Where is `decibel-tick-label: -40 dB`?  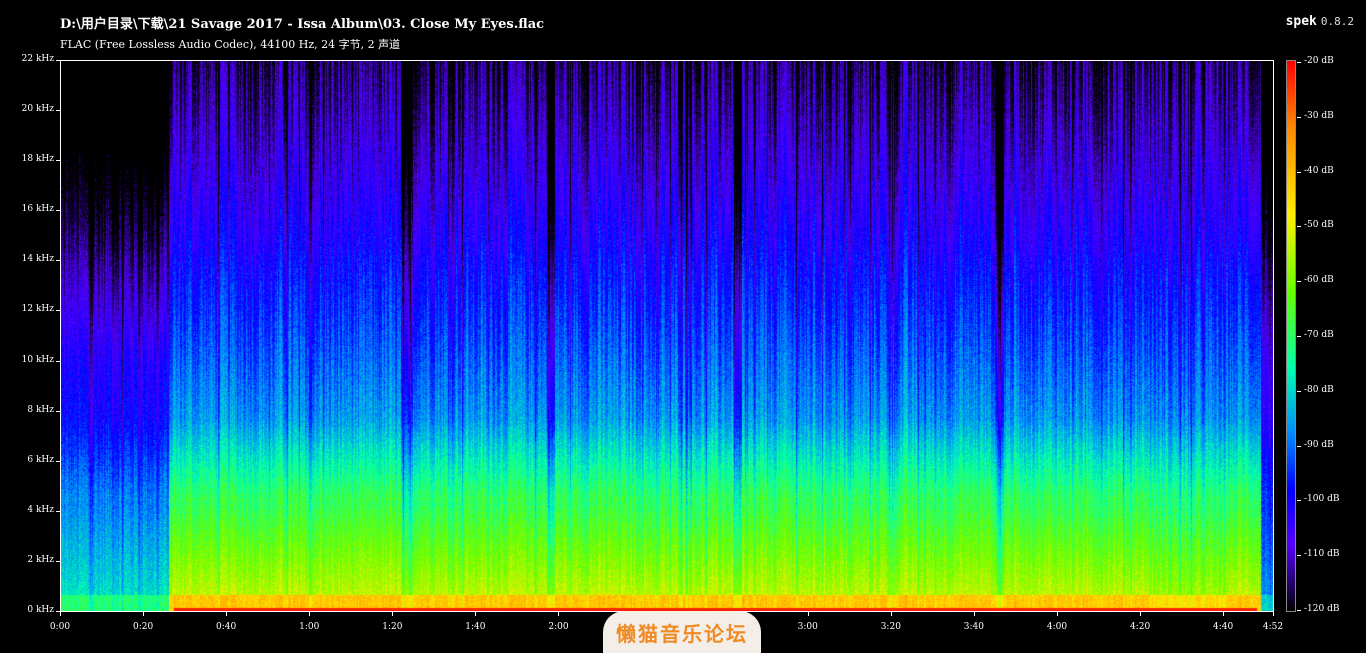 decibel-tick-label: -40 dB is located at coordinates (1319, 170).